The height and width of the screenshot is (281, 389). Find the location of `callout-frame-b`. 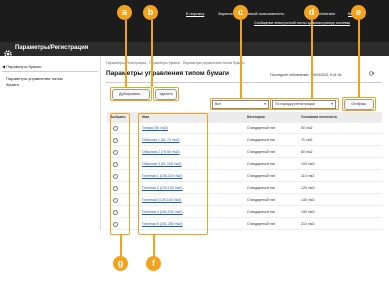

callout-frame-b is located at coordinates (166, 94).